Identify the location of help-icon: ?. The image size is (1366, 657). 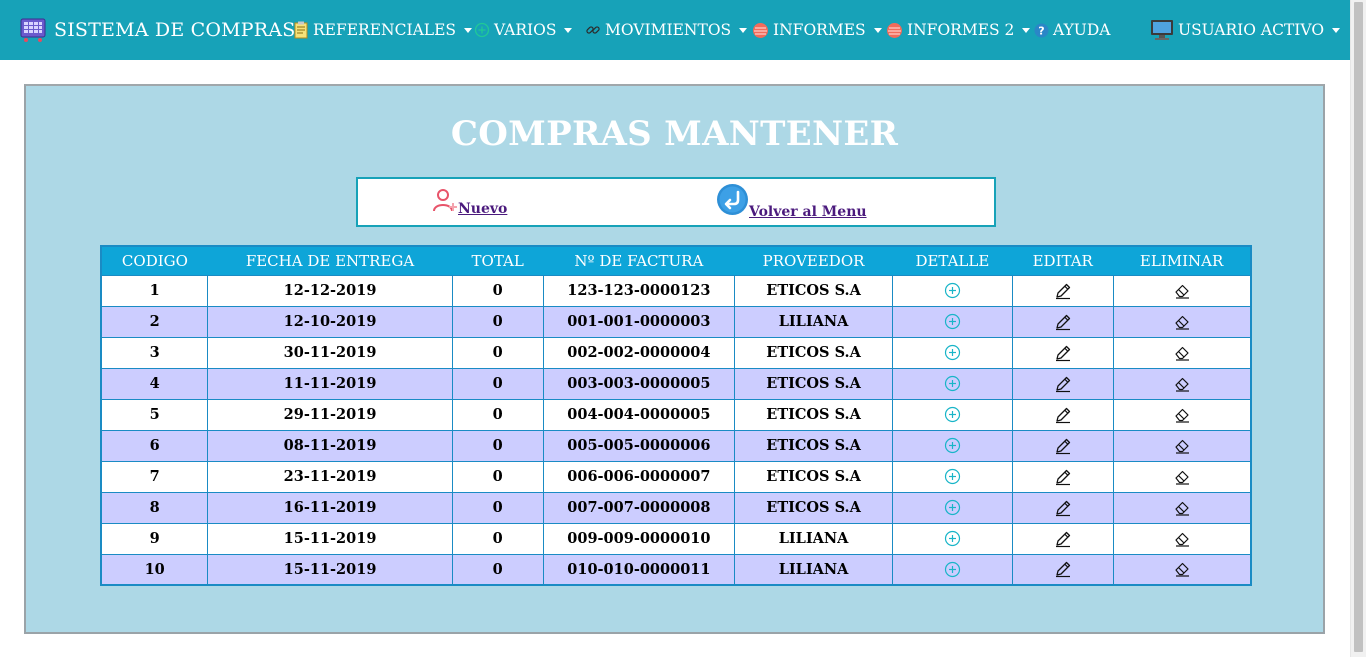
(1041, 30).